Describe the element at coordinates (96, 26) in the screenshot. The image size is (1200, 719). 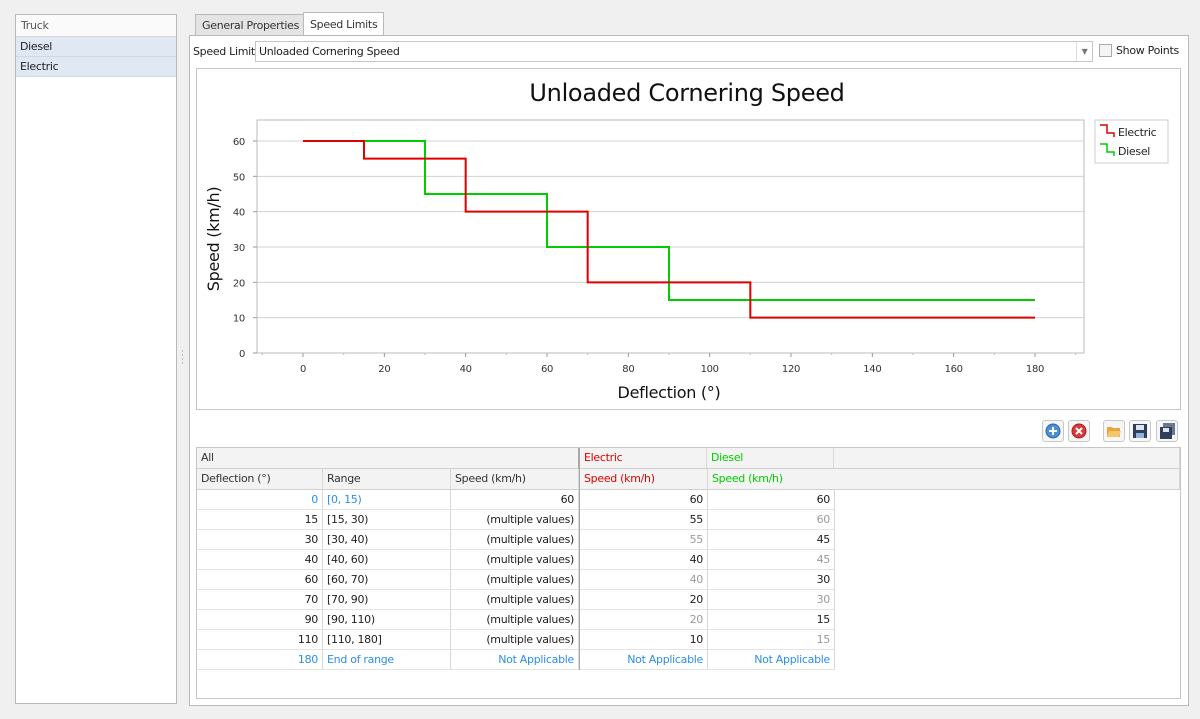
I see `truck-list-header: Truck` at that location.